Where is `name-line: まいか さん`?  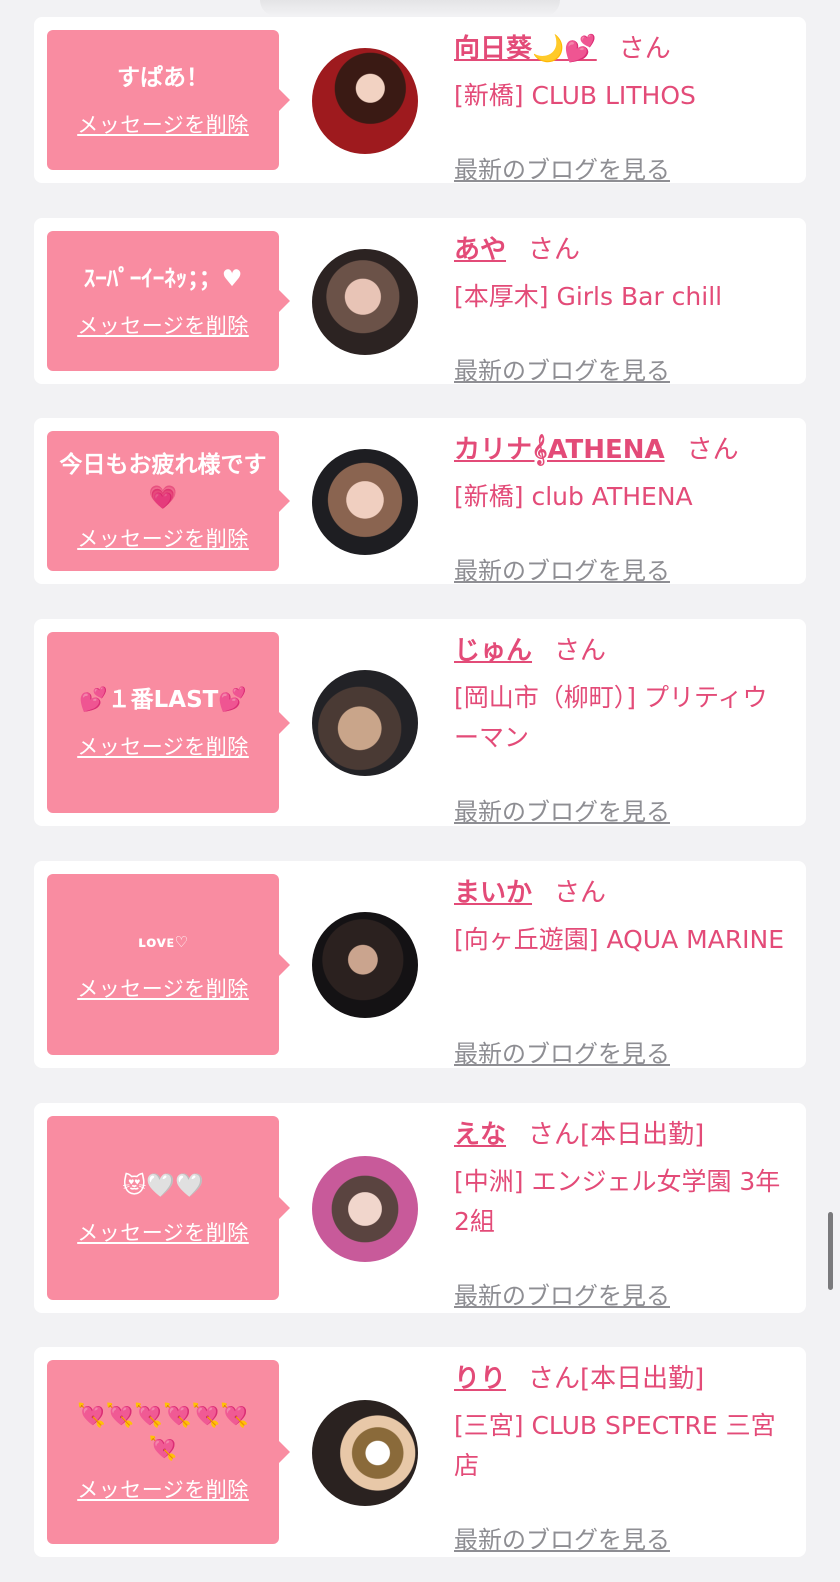 name-line: まいか さん is located at coordinates (620, 893).